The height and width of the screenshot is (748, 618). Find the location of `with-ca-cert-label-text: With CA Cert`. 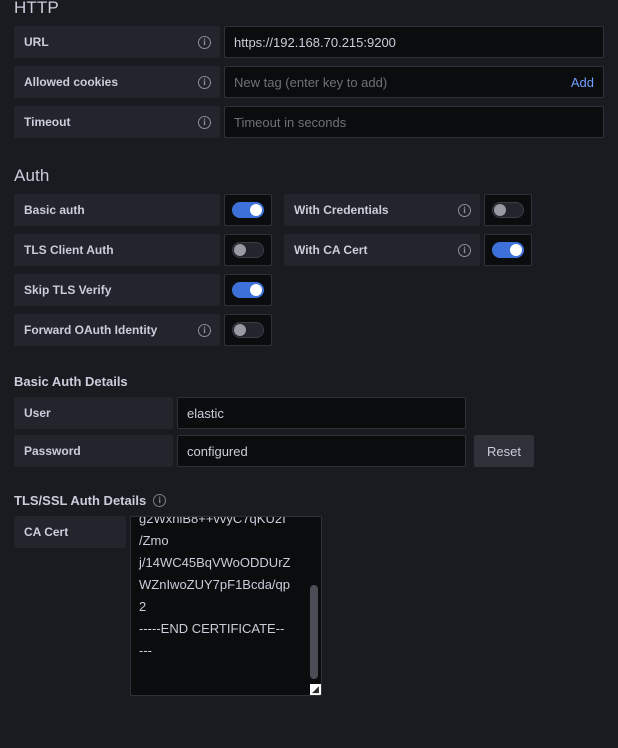

with-ca-cert-label-text: With CA Cert is located at coordinates (331, 250).